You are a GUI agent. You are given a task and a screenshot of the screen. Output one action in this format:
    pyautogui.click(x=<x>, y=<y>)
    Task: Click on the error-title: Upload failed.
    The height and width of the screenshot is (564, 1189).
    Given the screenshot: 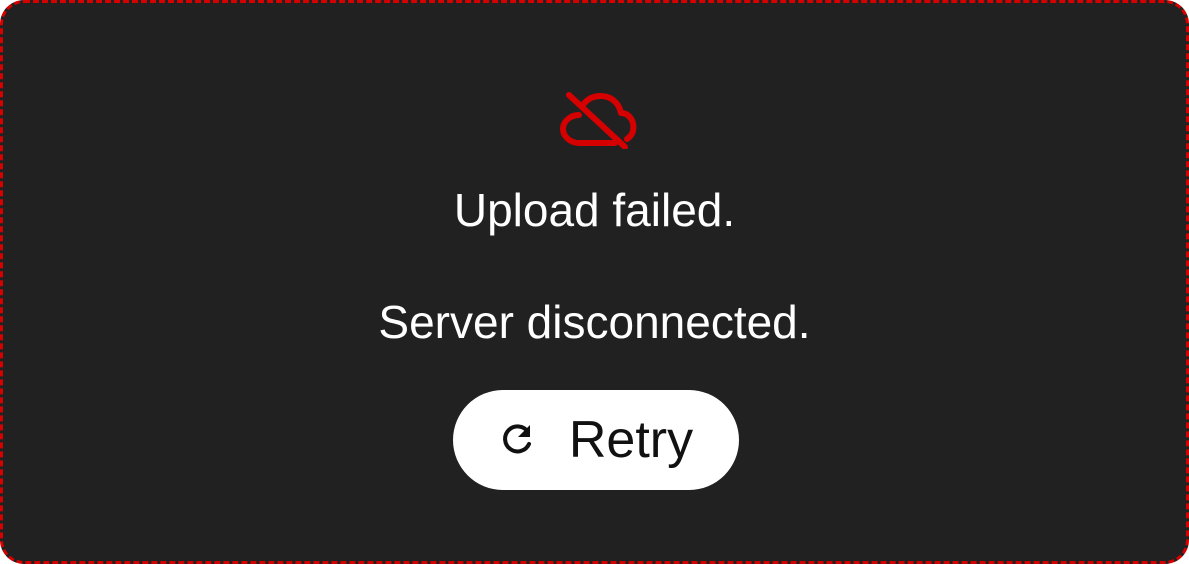 What is the action you would take?
    pyautogui.click(x=594, y=210)
    